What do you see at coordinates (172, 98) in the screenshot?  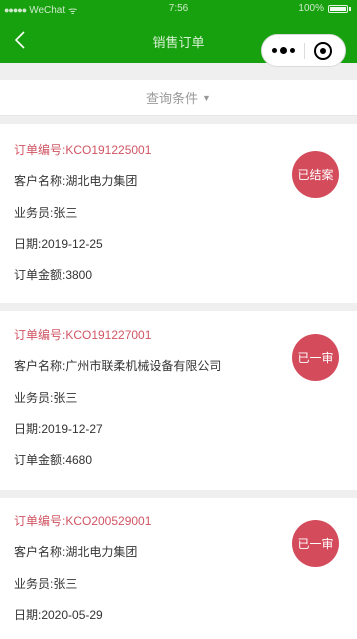 I see `filter-label: 查询条件` at bounding box center [172, 98].